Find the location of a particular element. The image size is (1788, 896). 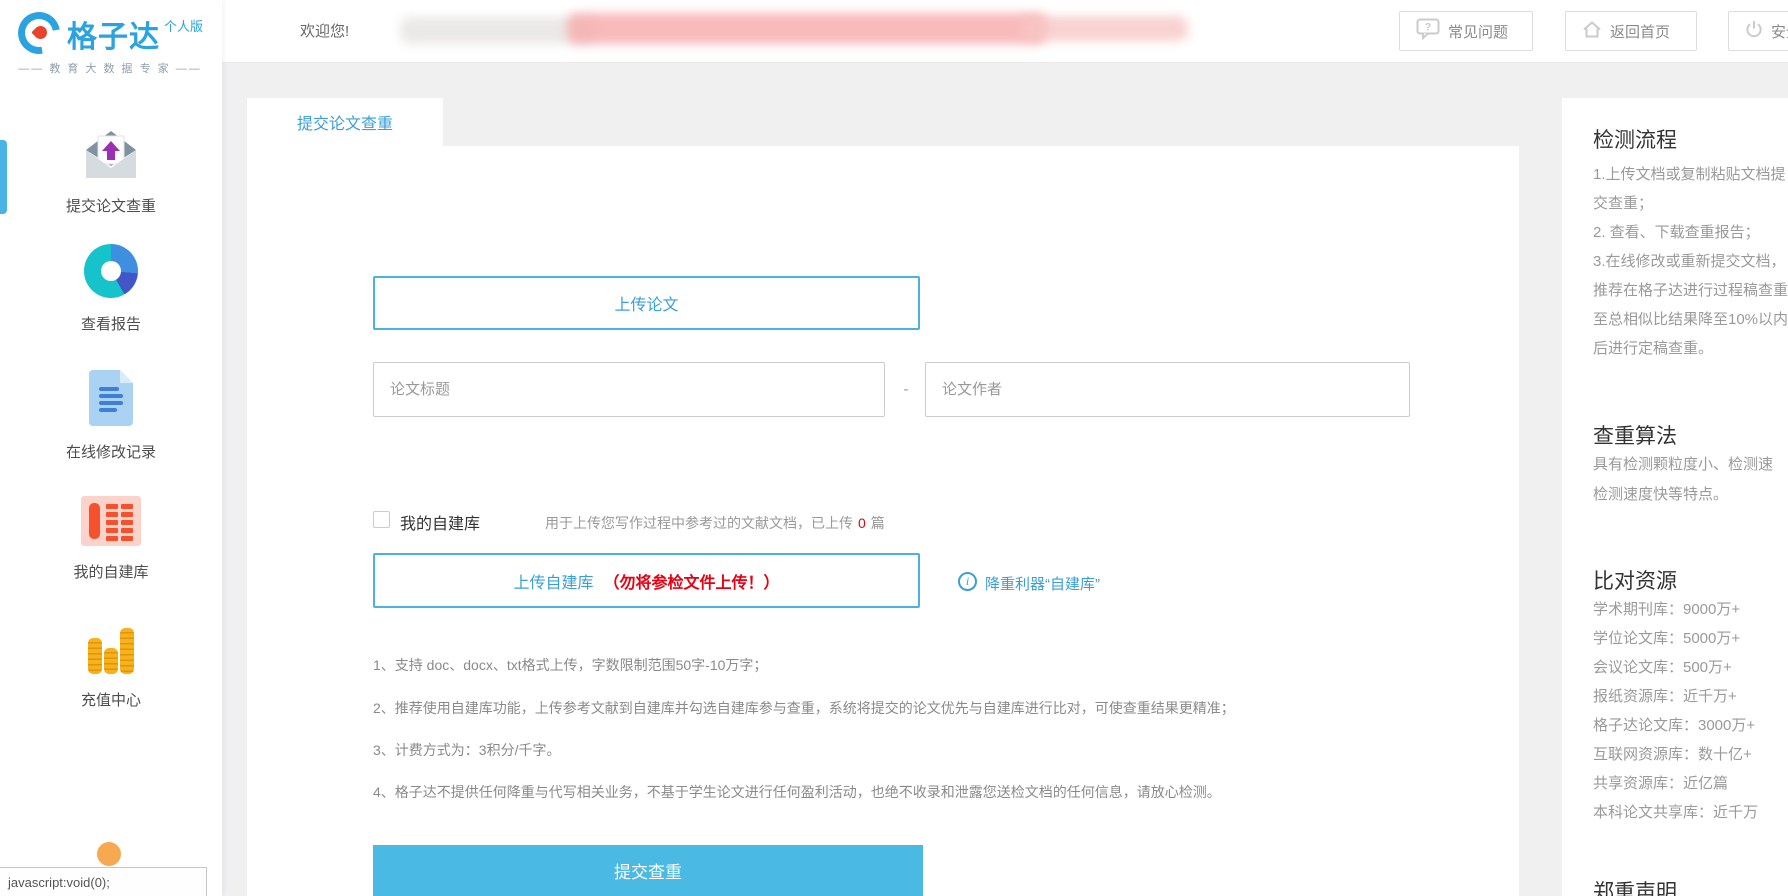

my-library-label: 我的自建库 is located at coordinates (440, 524).